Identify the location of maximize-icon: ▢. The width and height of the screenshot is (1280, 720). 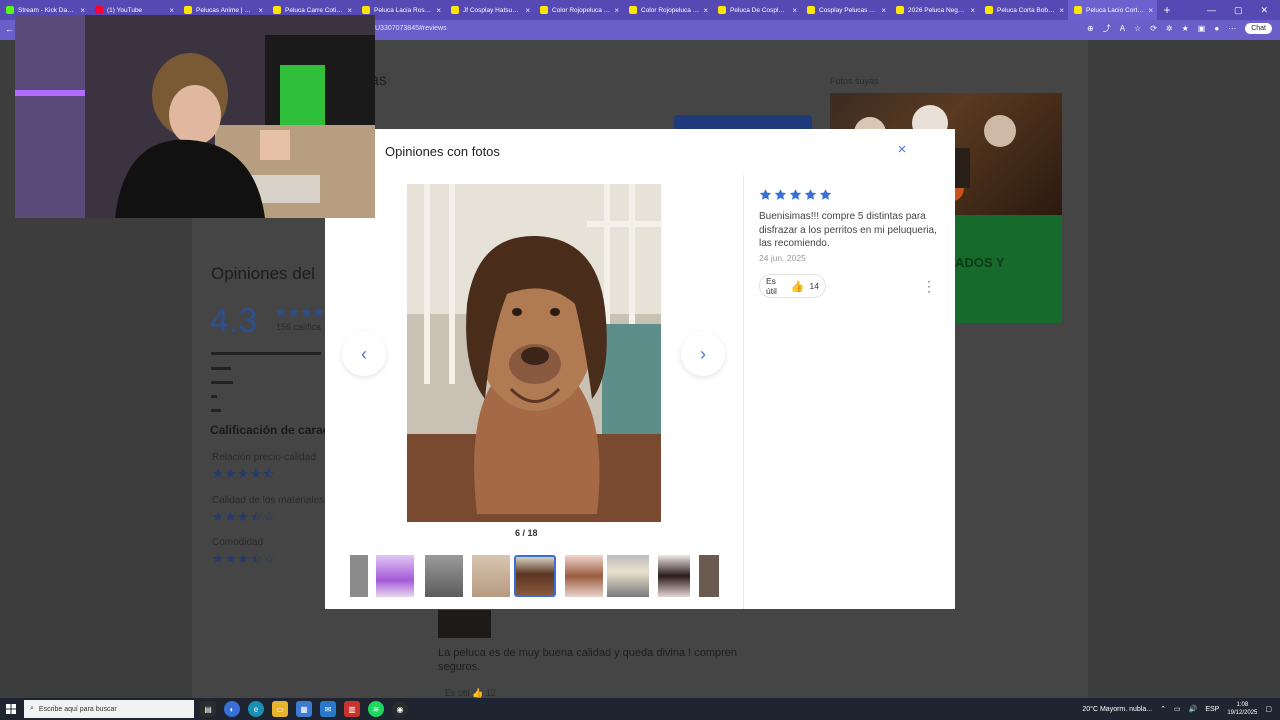
(1238, 10).